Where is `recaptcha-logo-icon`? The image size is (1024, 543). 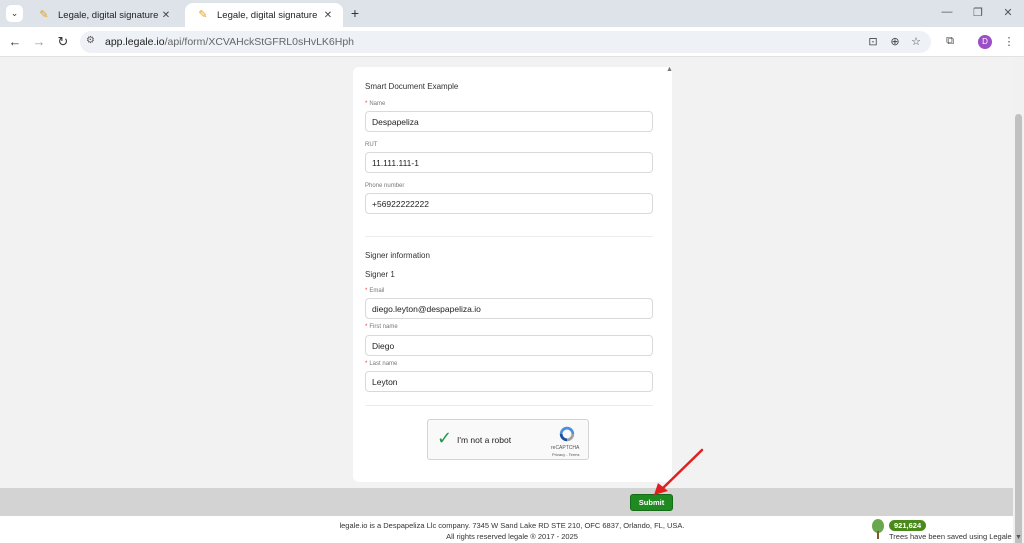
recaptcha-logo-icon is located at coordinates (567, 434).